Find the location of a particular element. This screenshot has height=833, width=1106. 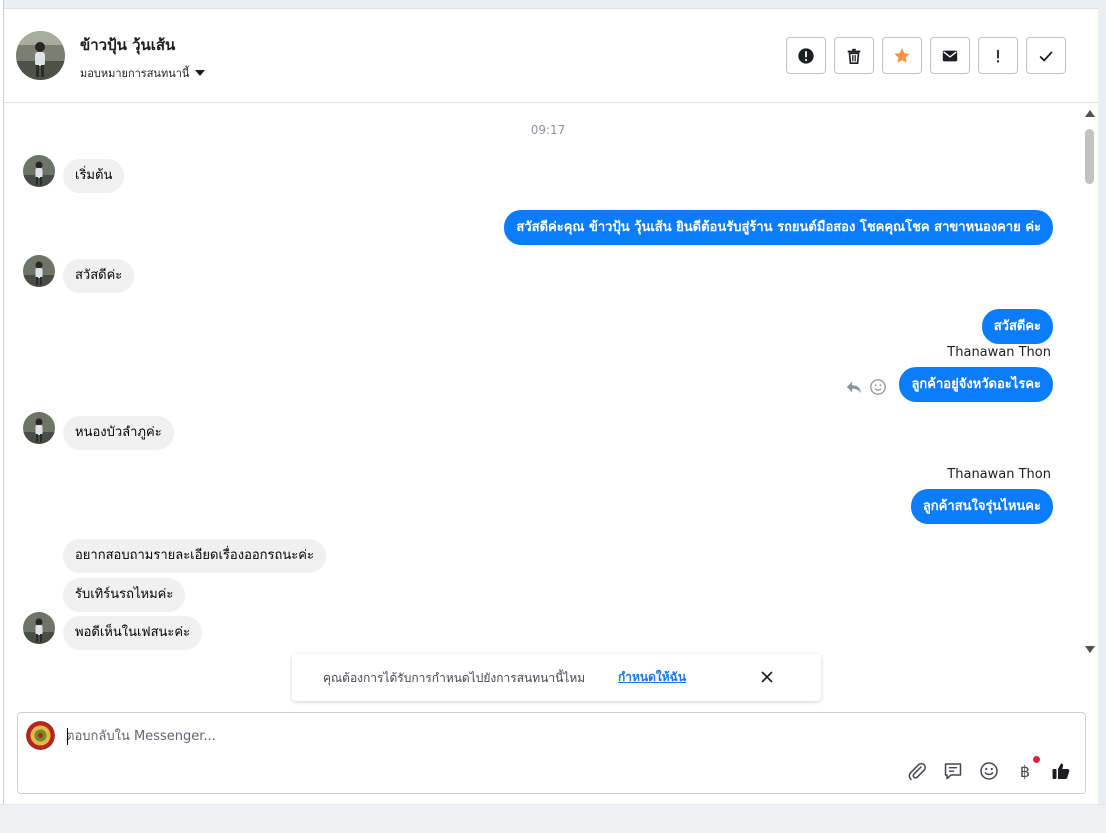

alert-circle-icon is located at coordinates (806, 55).